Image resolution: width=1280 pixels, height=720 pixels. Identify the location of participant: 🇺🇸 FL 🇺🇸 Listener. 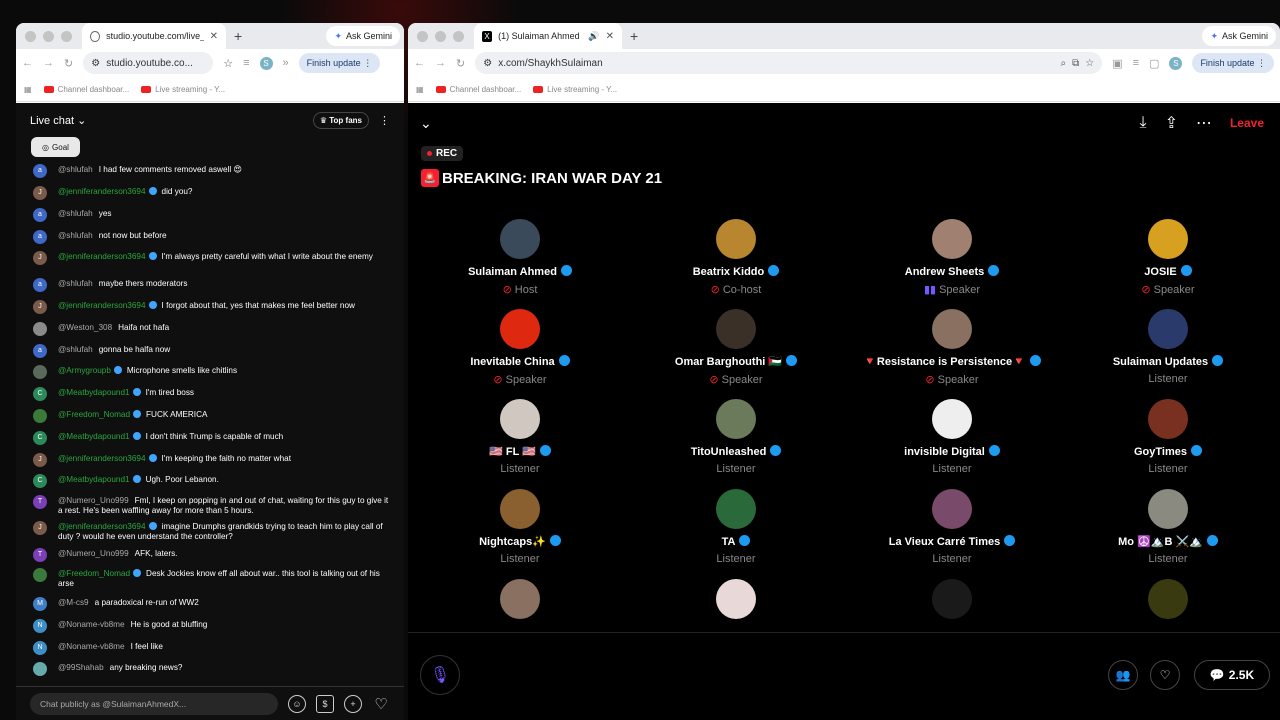
(520, 437).